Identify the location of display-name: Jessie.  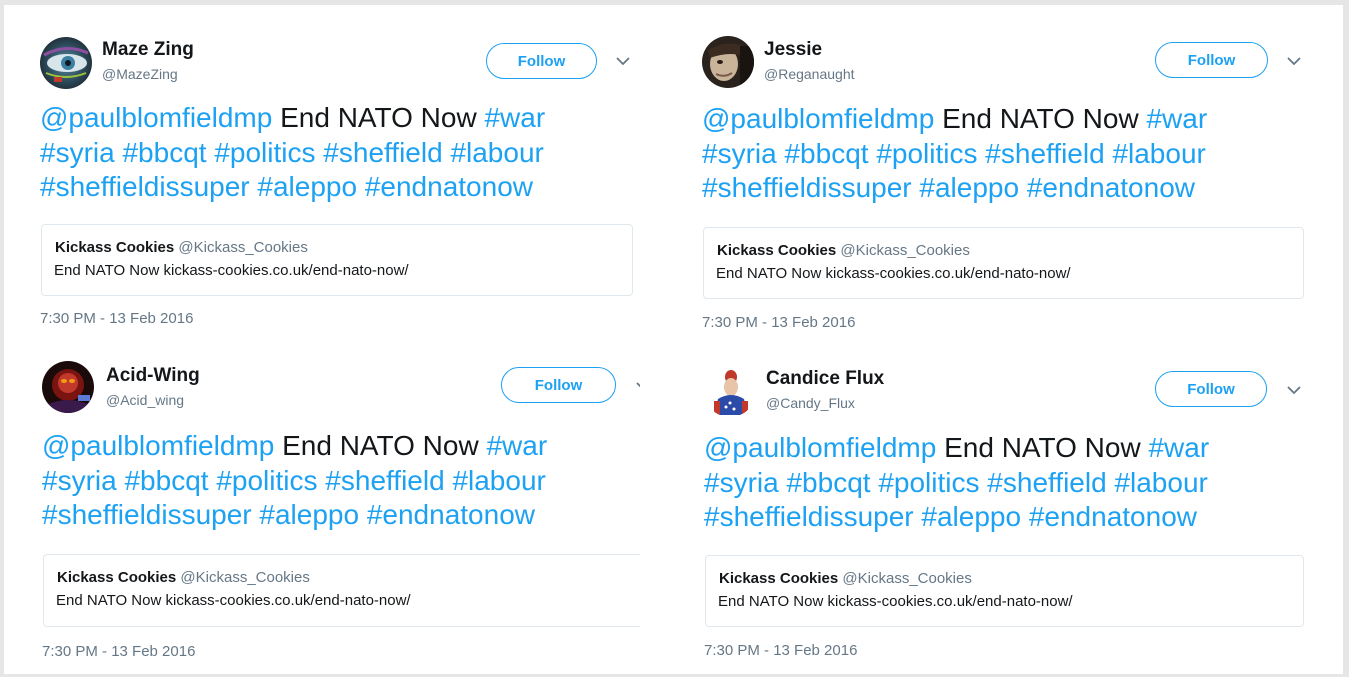
(793, 50).